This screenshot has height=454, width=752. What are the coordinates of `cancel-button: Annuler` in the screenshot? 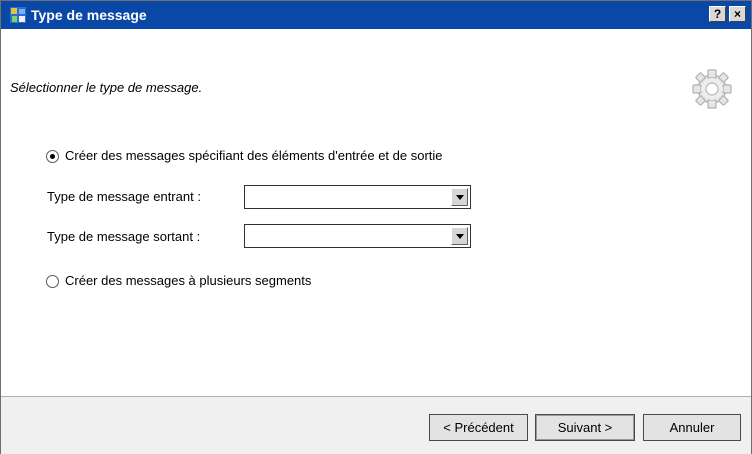 It's located at (692, 427).